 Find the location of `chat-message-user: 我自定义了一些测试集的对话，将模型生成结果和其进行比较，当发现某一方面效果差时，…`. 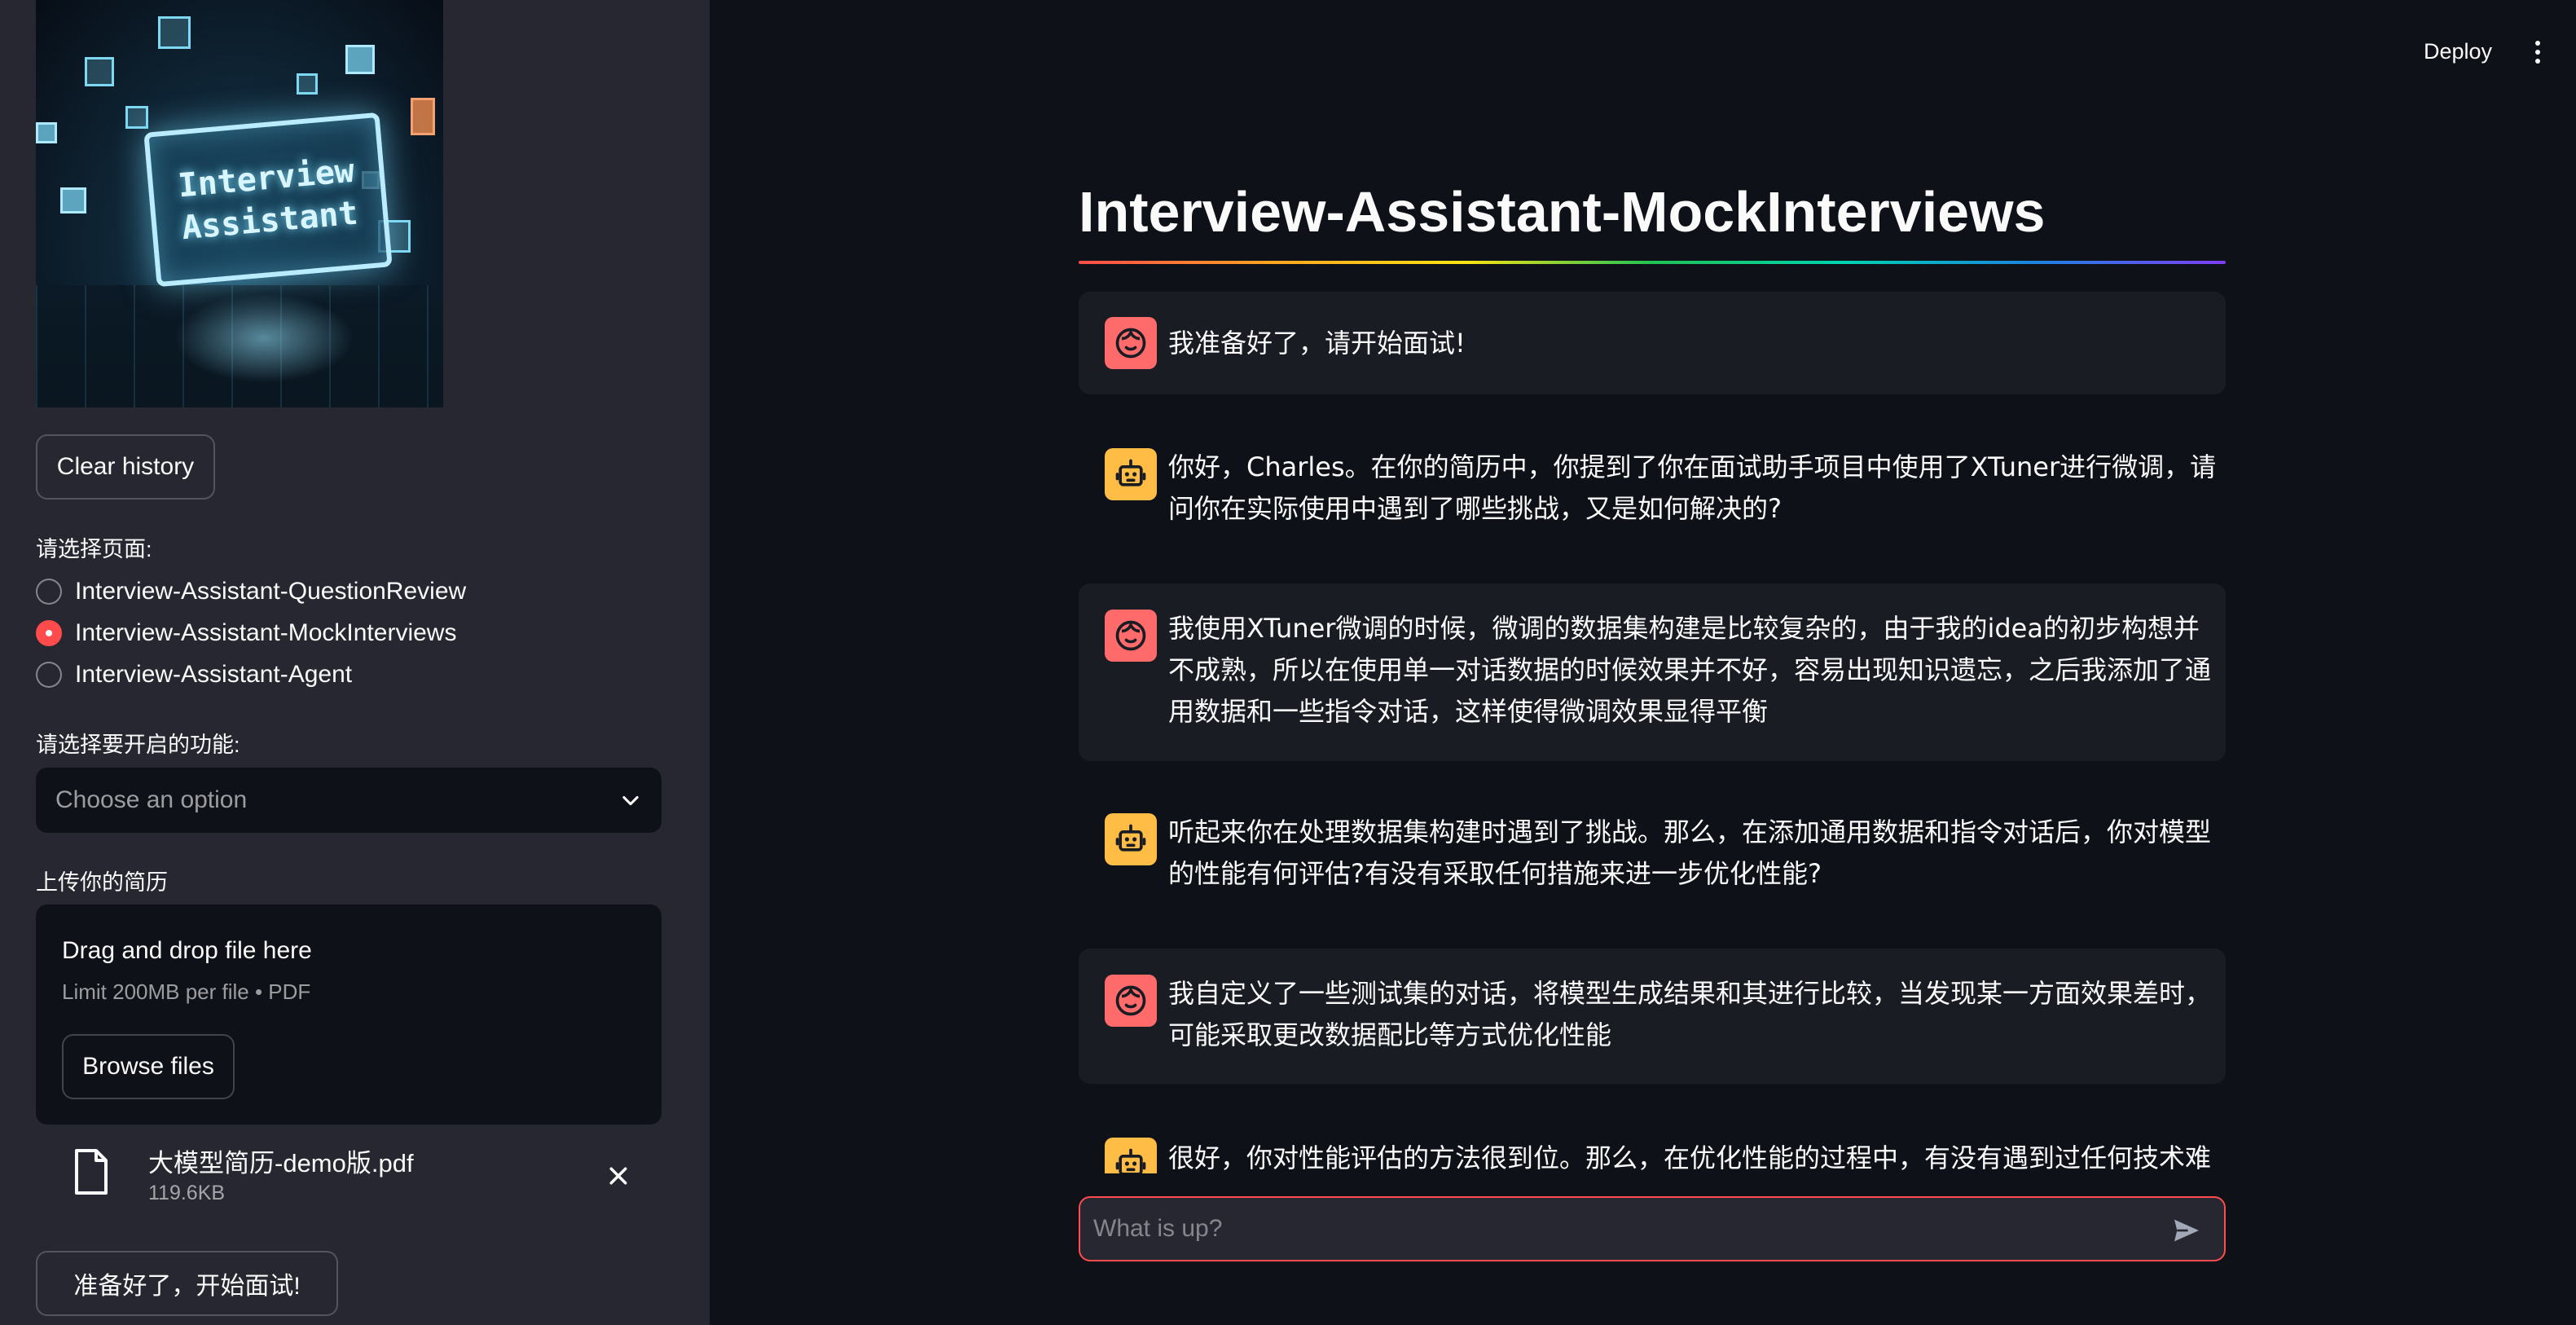

chat-message-user: 我自定义了一些测试集的对话，将模型生成结果和其进行比较，当发现某一方面效果差时，… is located at coordinates (1652, 1017).